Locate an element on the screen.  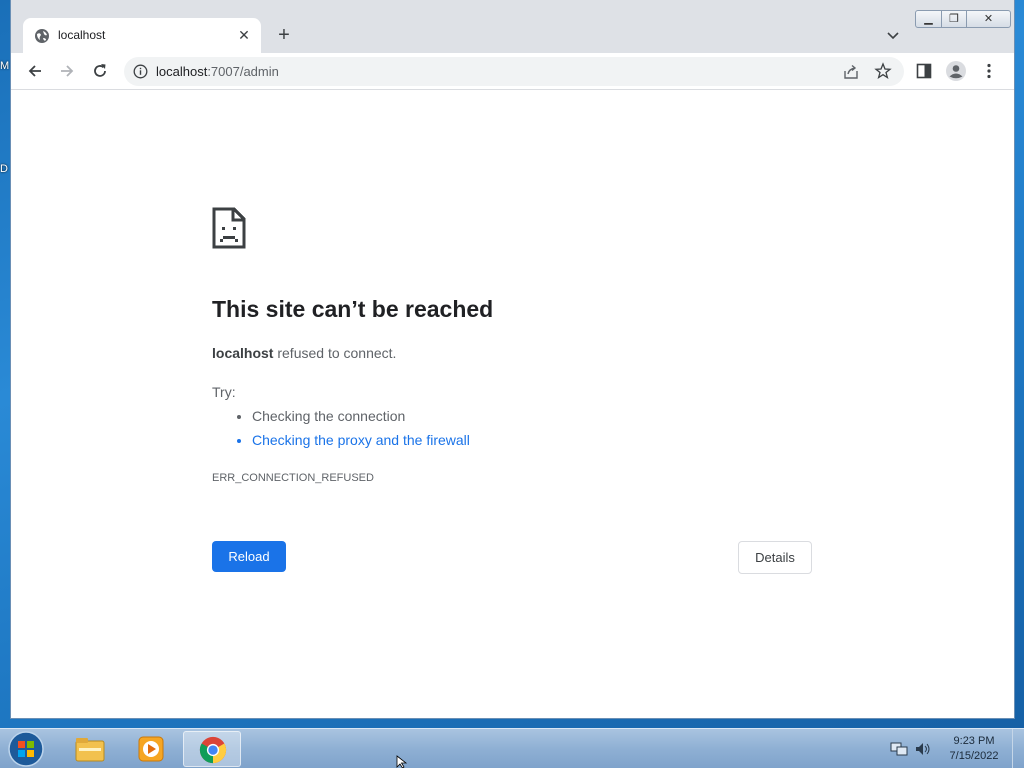
desktop-icon-fragment: M is located at coordinates (5, 66).